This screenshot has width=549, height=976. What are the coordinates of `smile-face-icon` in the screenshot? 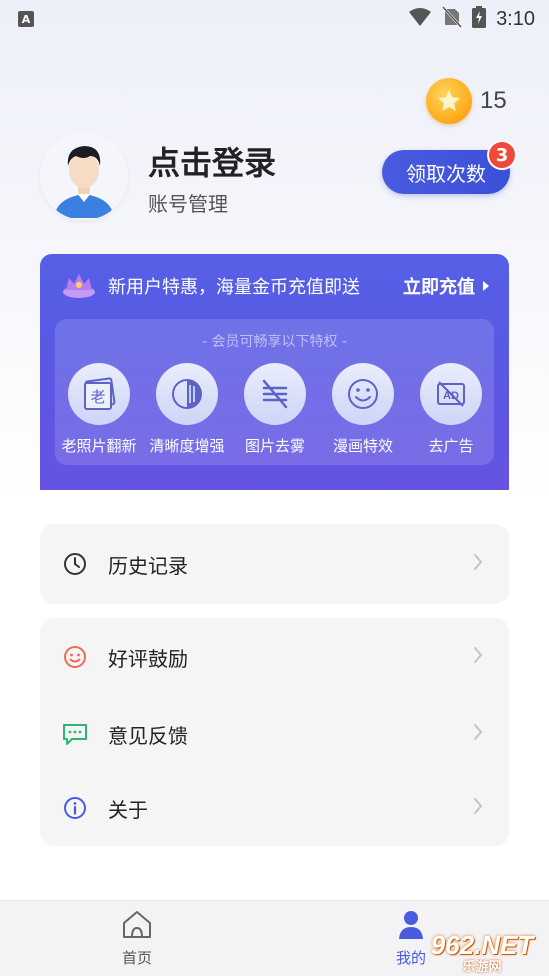 It's located at (363, 394).